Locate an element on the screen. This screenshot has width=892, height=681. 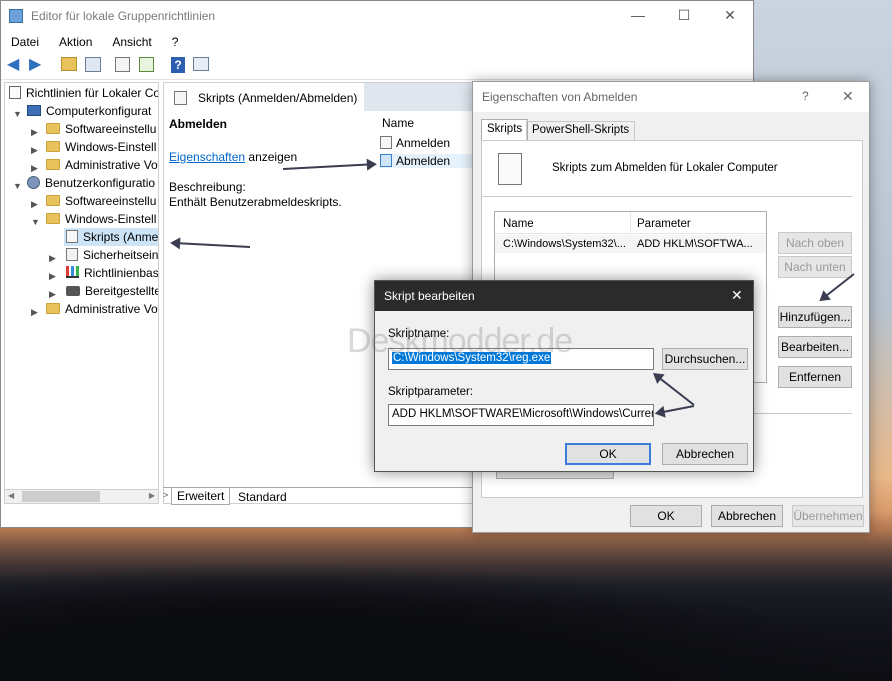
toolbar: ◀ ▶ ? is located at coordinates (377, 66).